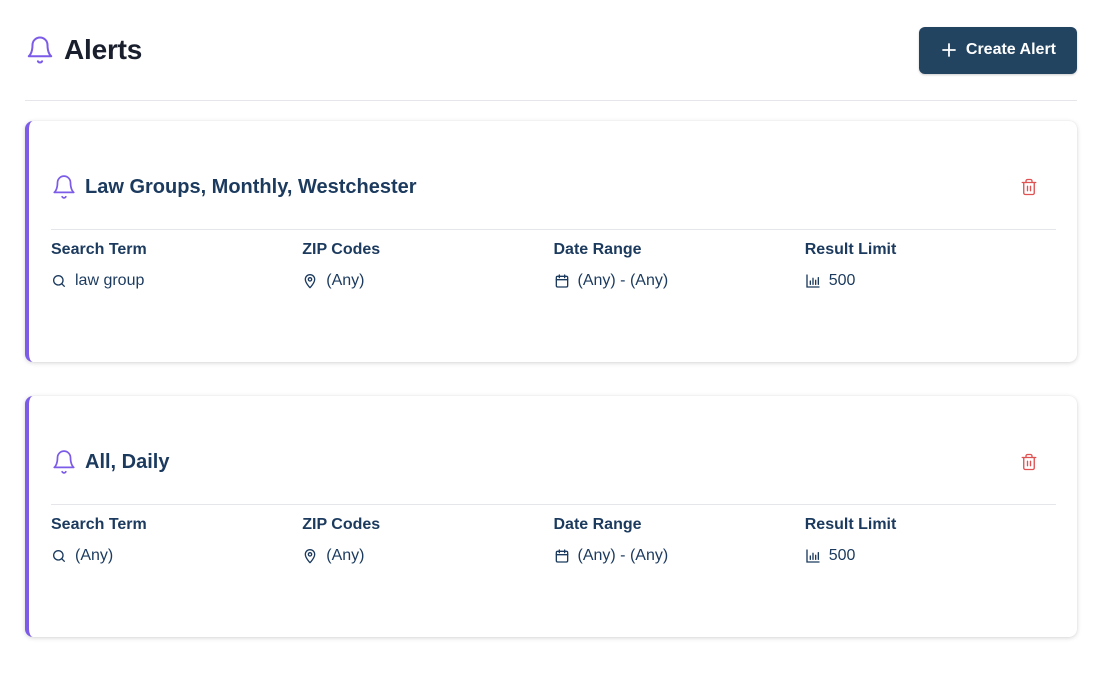 This screenshot has height=691, width=1099. What do you see at coordinates (949, 50) in the screenshot?
I see `plus-icon` at bounding box center [949, 50].